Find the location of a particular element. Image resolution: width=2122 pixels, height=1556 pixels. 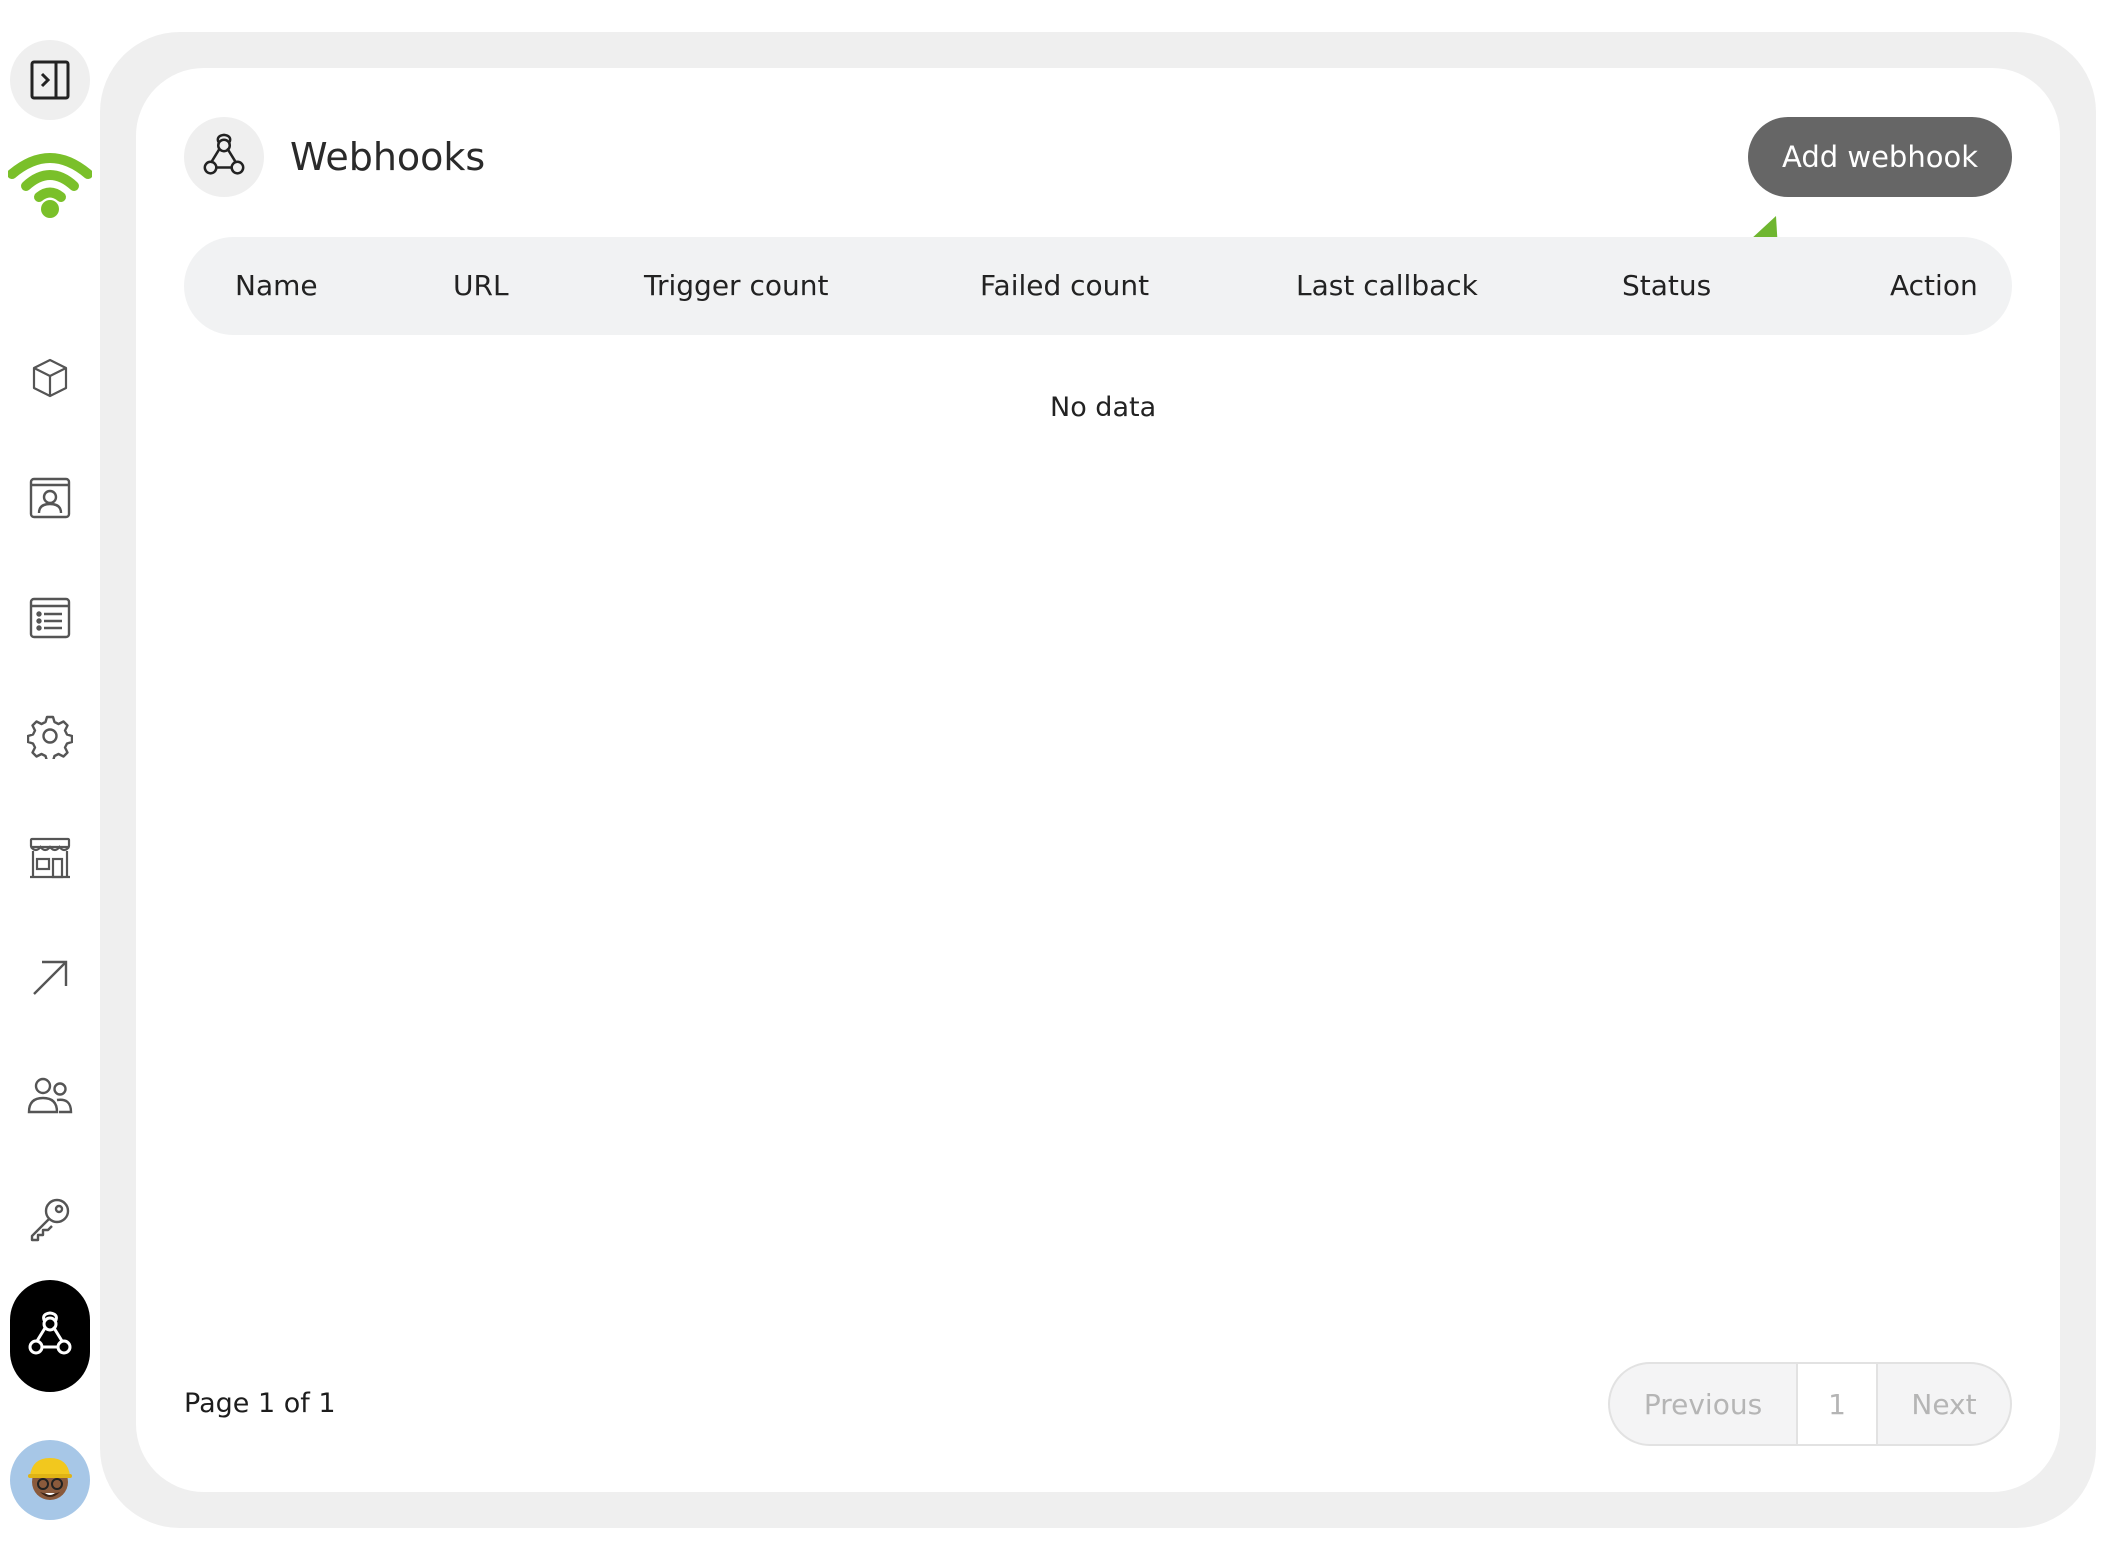

pagination: Previous 1 Next is located at coordinates (1810, 1404).